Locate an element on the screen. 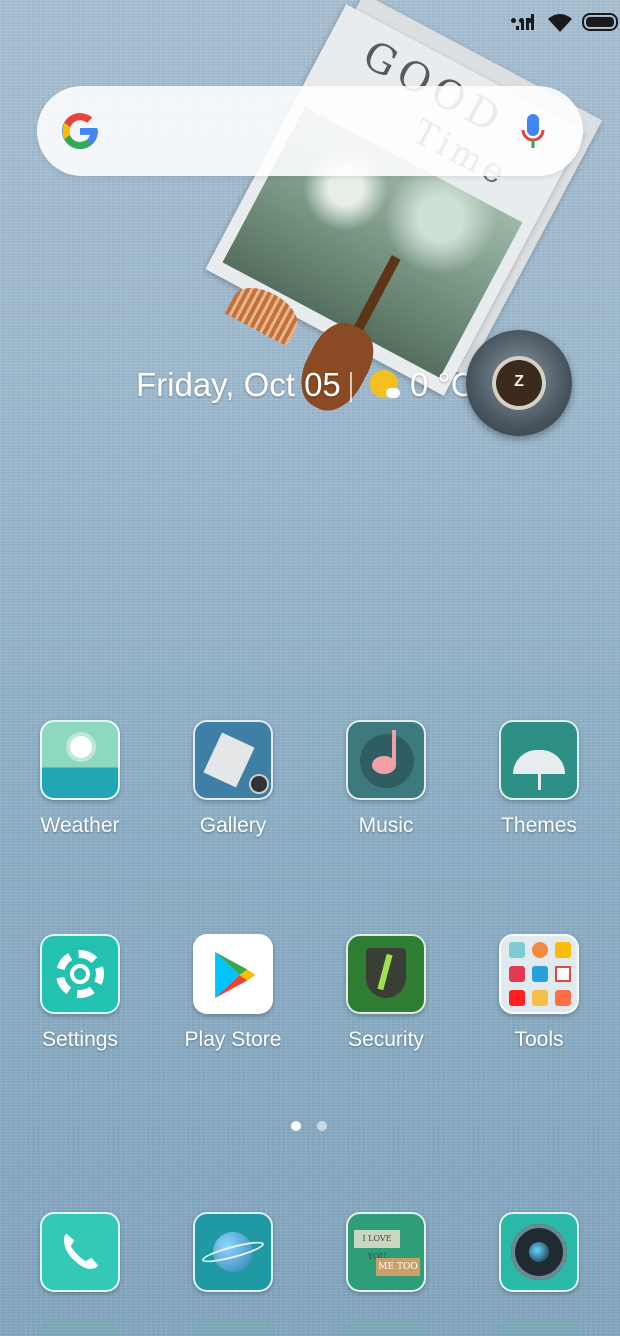  dock-phone is located at coordinates (80, 1252).